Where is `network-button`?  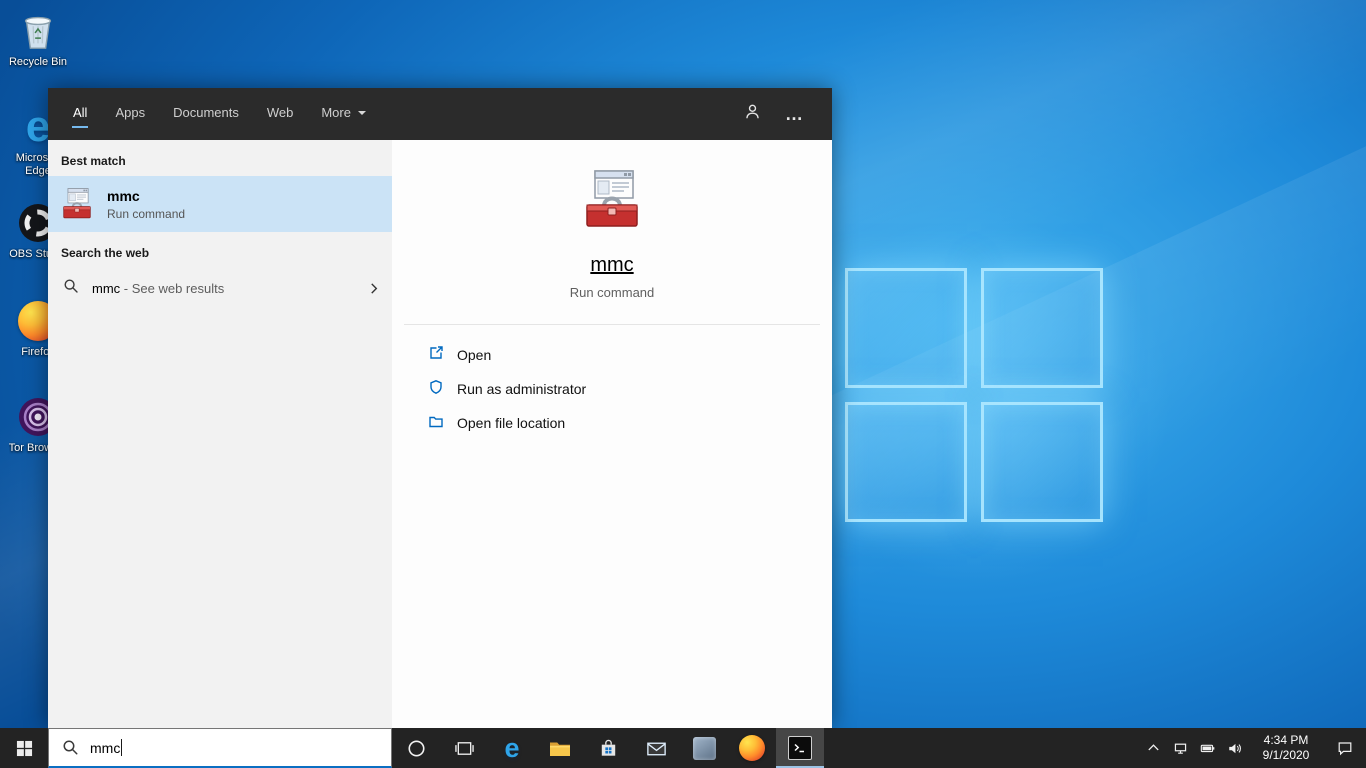 network-button is located at coordinates (1180, 748).